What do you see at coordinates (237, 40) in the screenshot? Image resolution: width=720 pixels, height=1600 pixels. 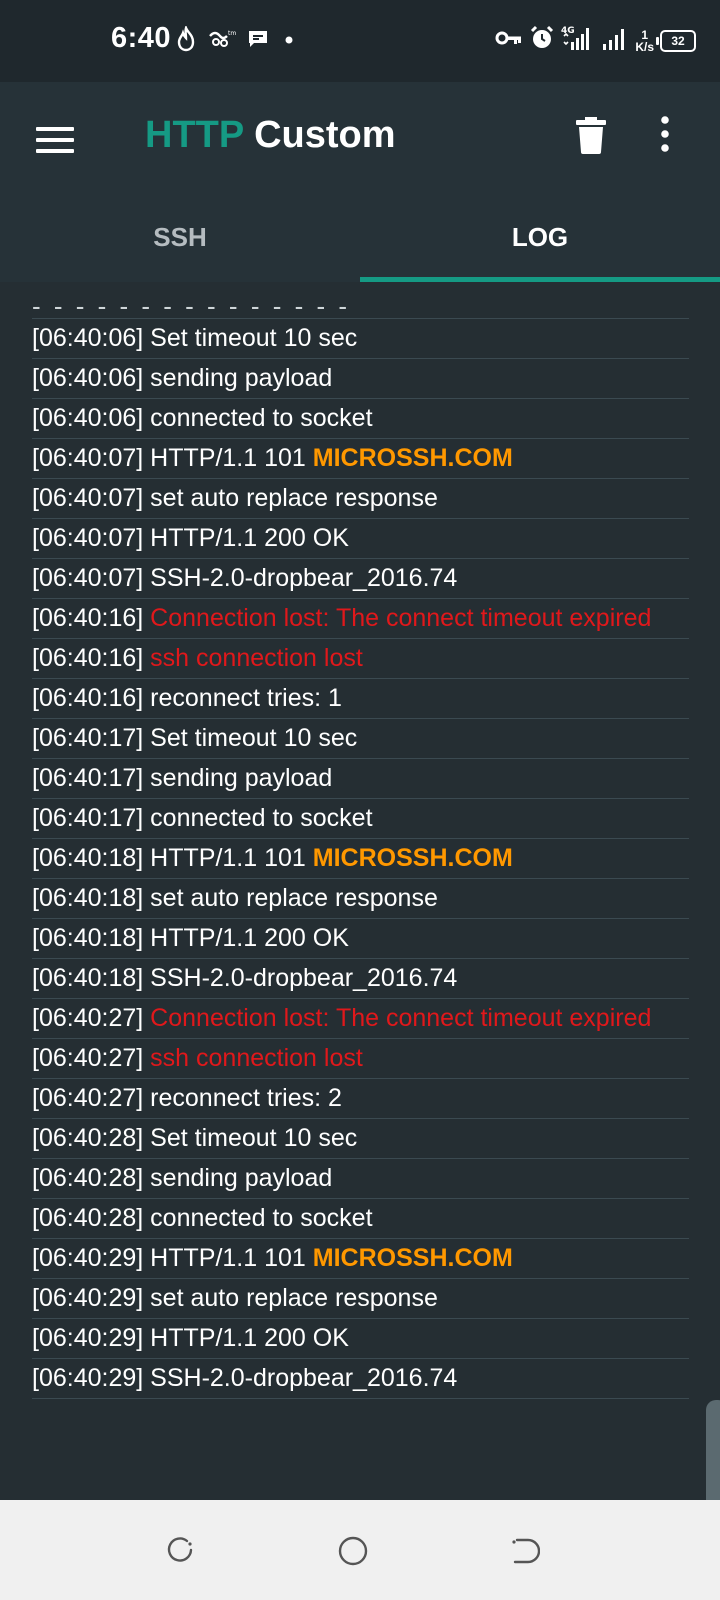 I see `notification-icons: tm` at bounding box center [237, 40].